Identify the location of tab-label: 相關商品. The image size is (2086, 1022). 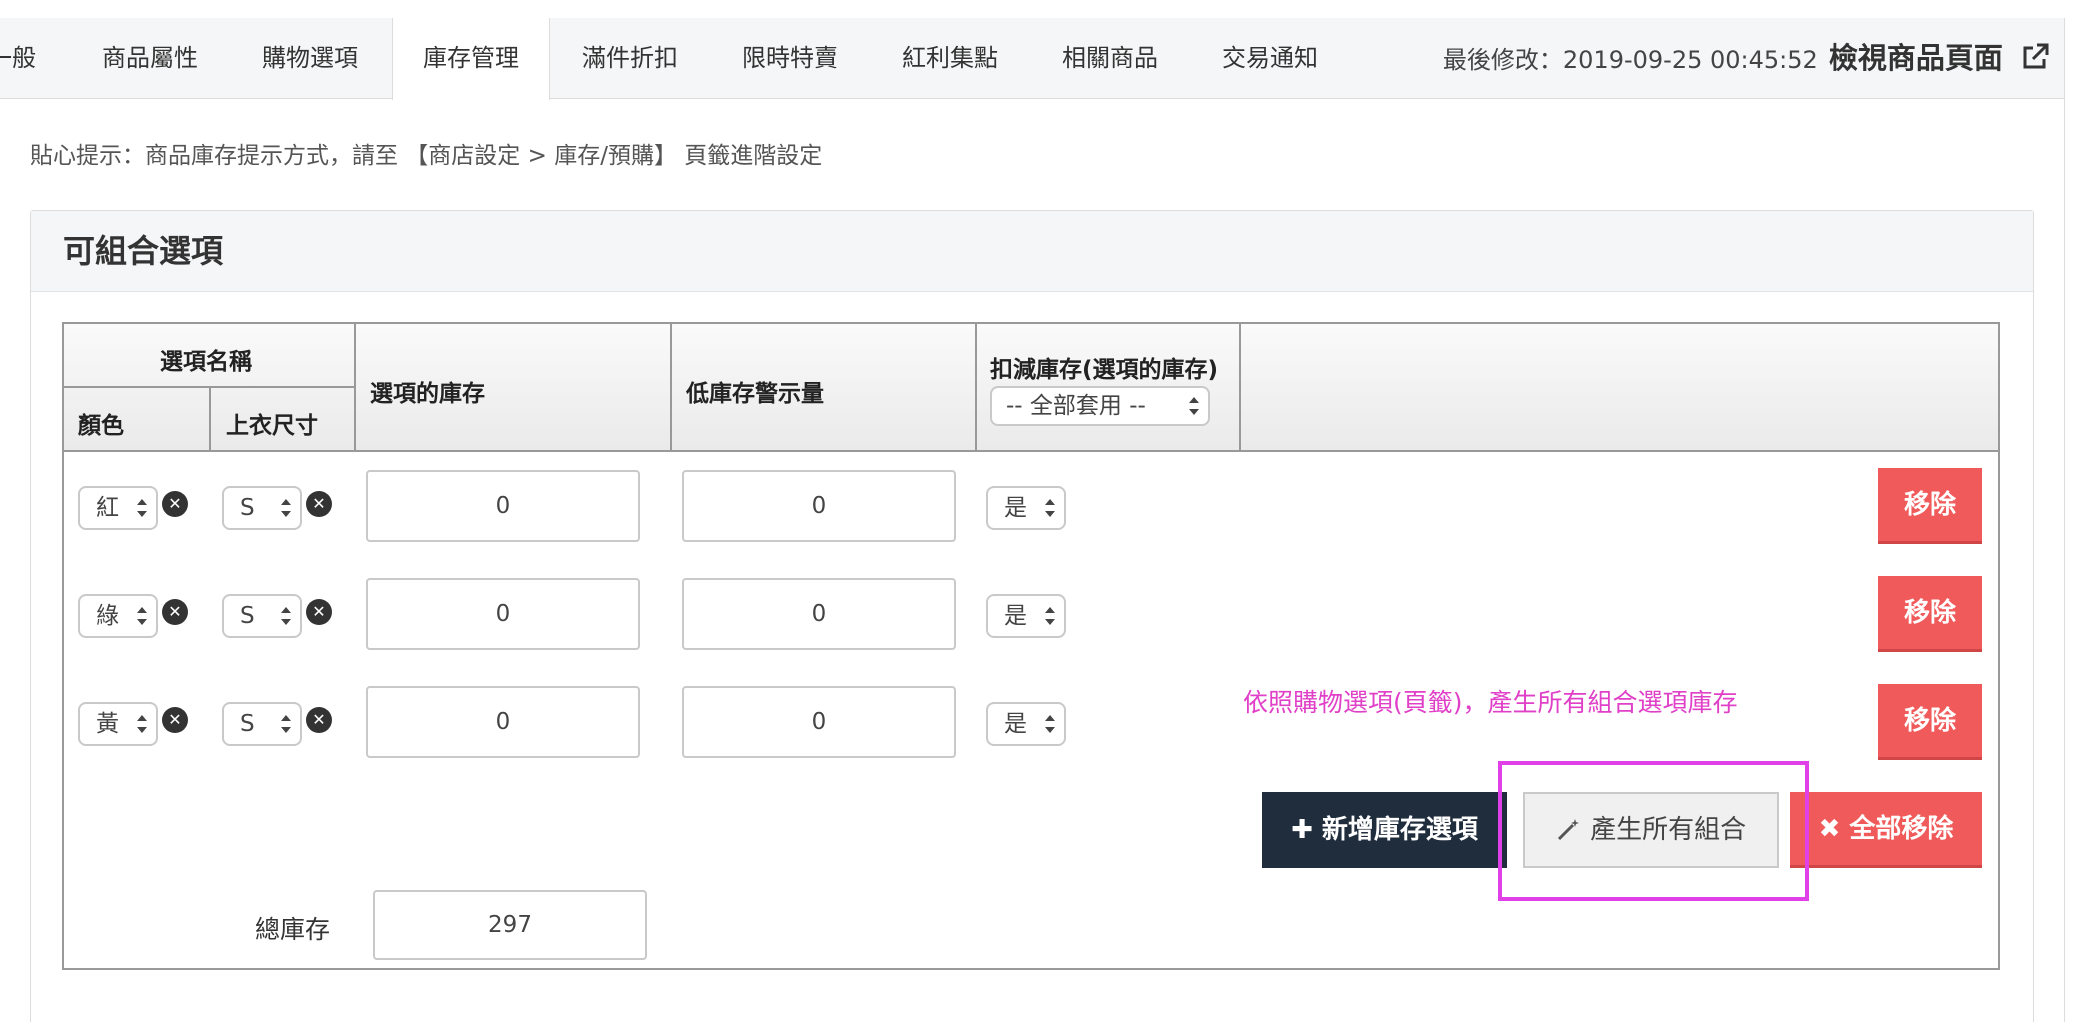
(1110, 58).